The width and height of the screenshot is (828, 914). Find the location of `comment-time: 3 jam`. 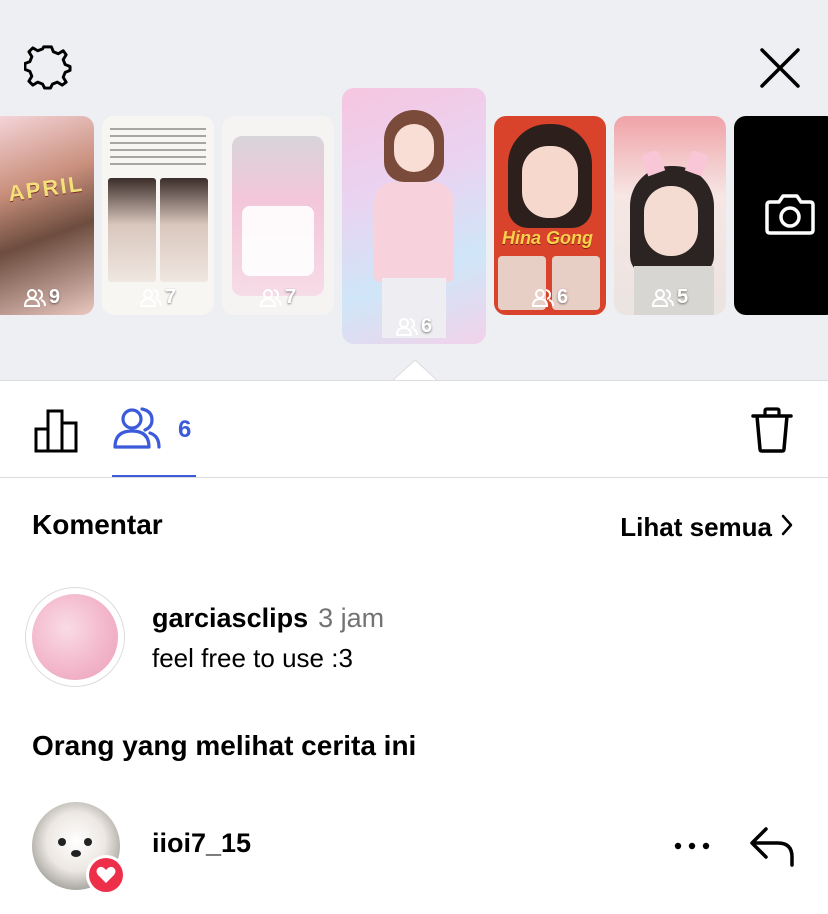

comment-time: 3 jam is located at coordinates (351, 618).